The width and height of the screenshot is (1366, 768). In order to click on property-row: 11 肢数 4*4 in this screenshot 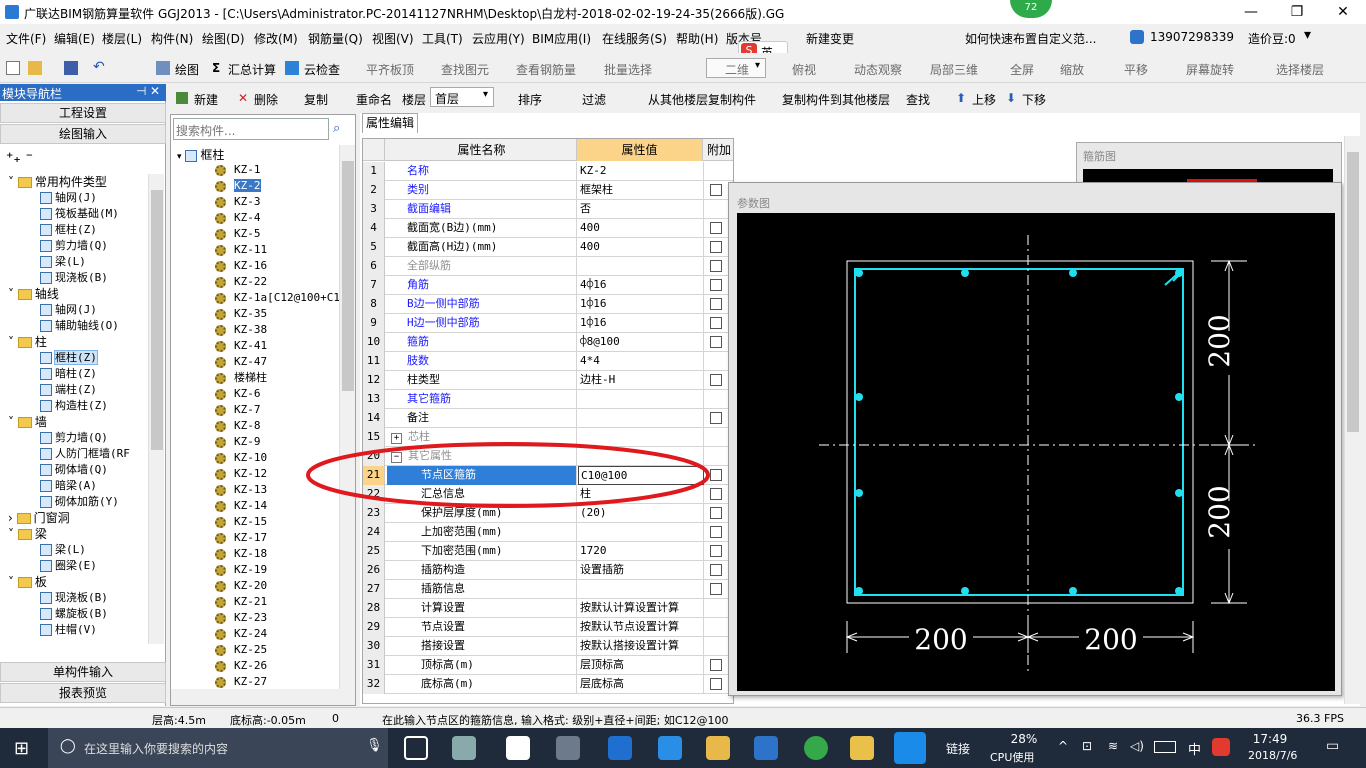, I will do `click(548, 361)`.